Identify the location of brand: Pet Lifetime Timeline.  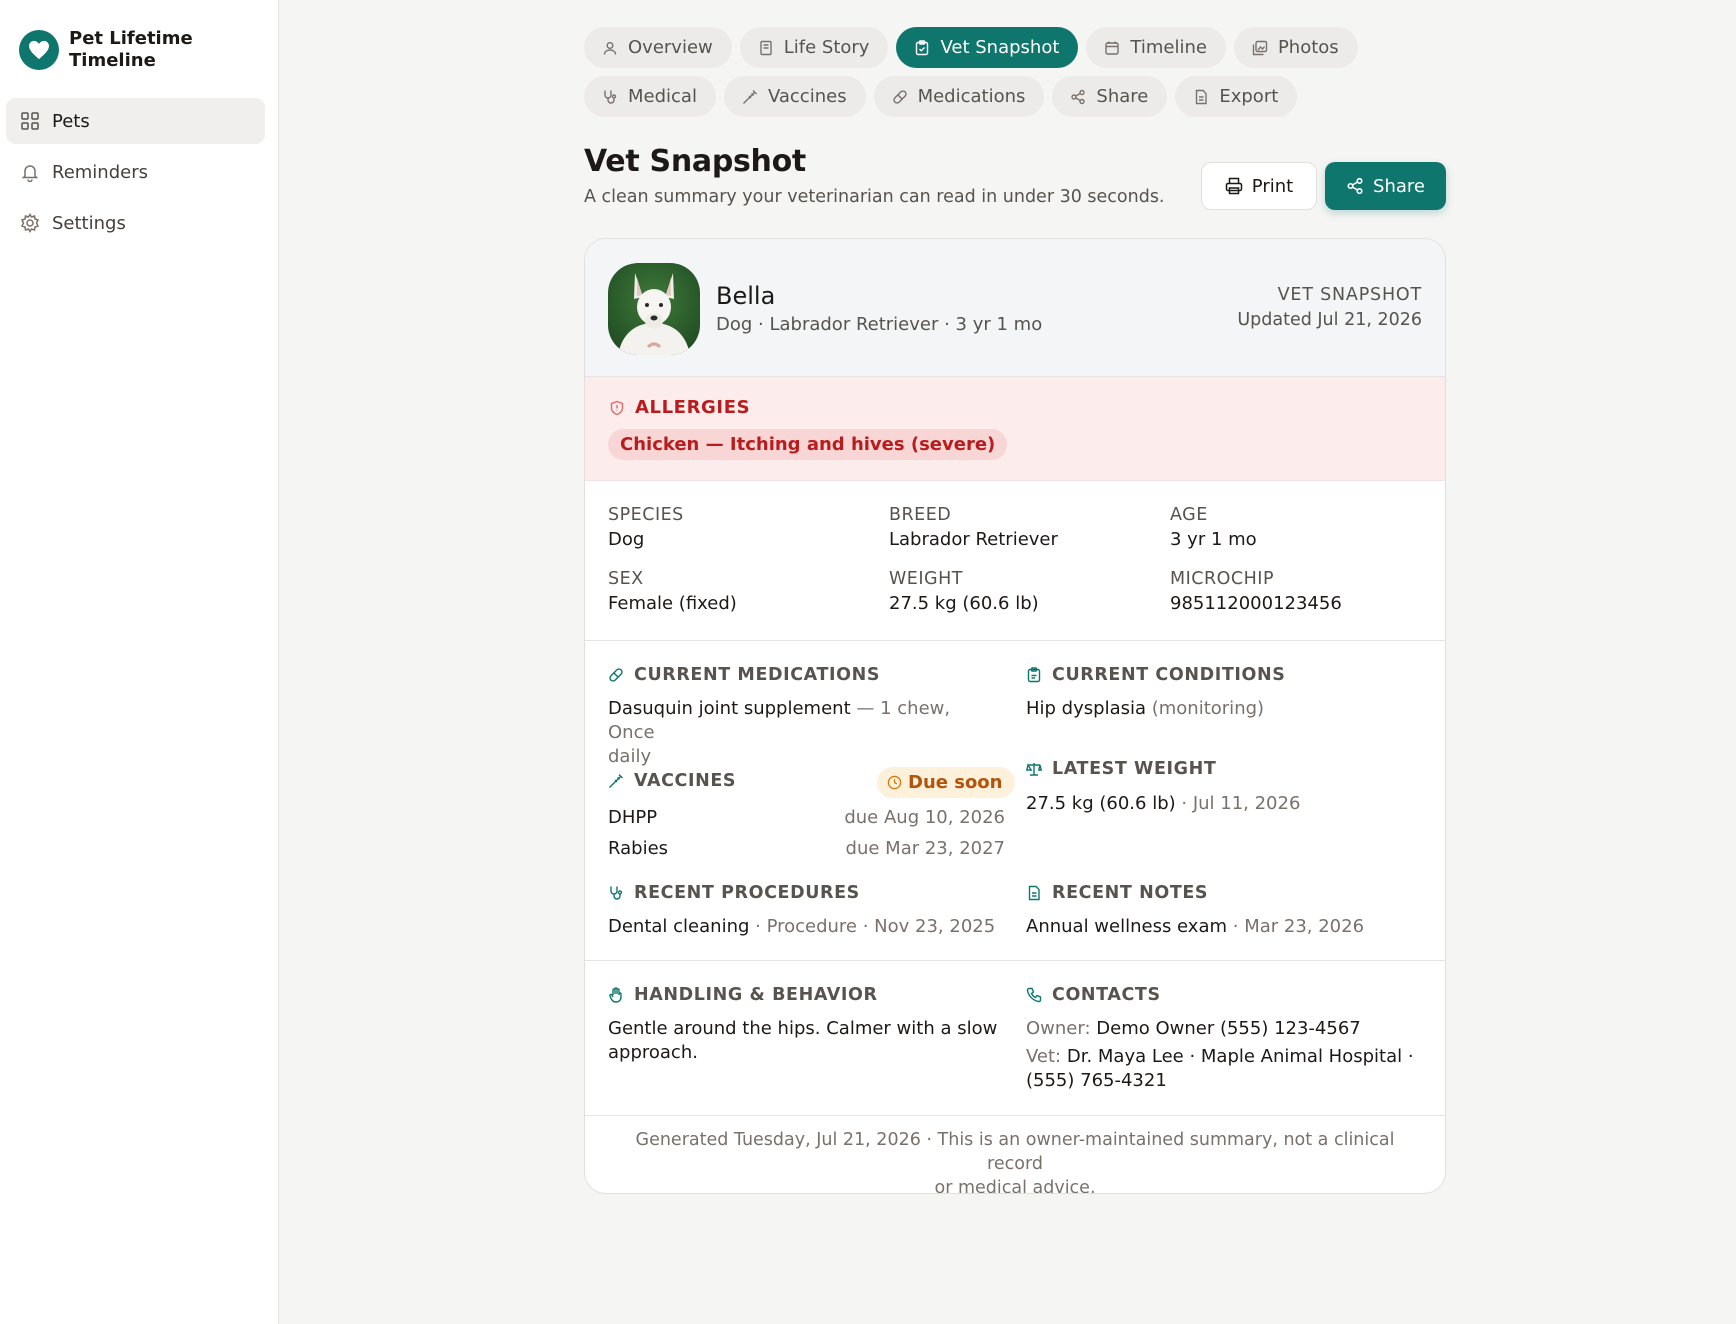
(119, 50).